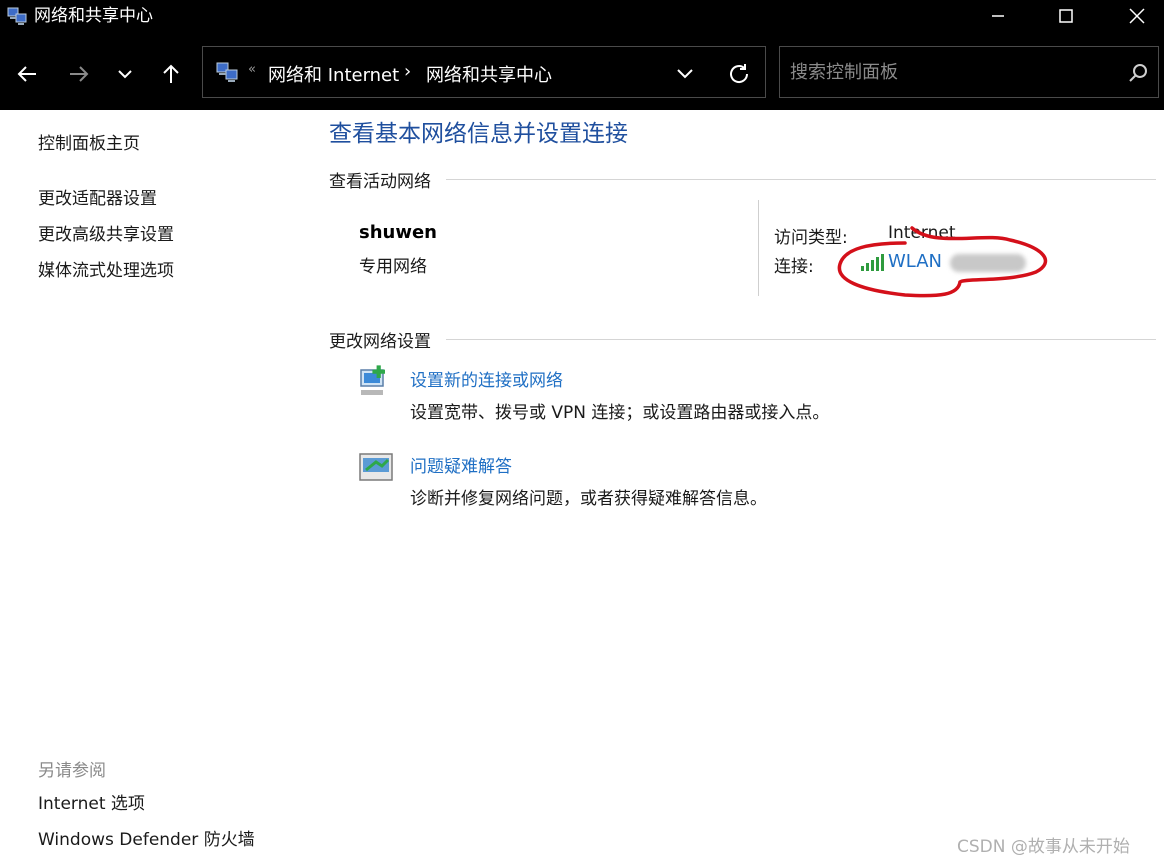 The height and width of the screenshot is (862, 1164). What do you see at coordinates (872, 262) in the screenshot?
I see `wifi-signal-icon` at bounding box center [872, 262].